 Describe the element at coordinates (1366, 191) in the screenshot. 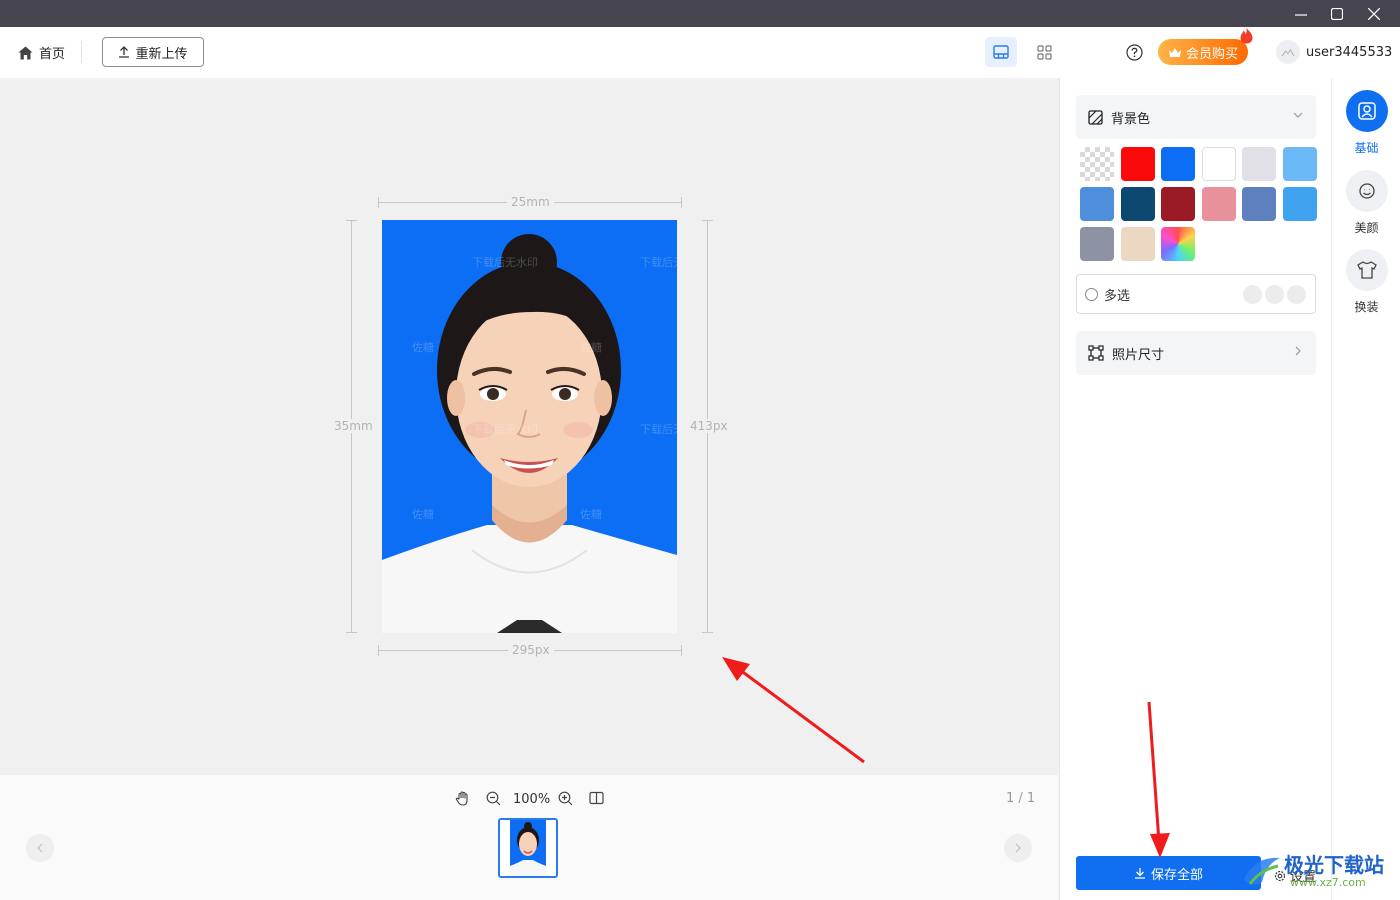

I see `beauty-icon` at that location.